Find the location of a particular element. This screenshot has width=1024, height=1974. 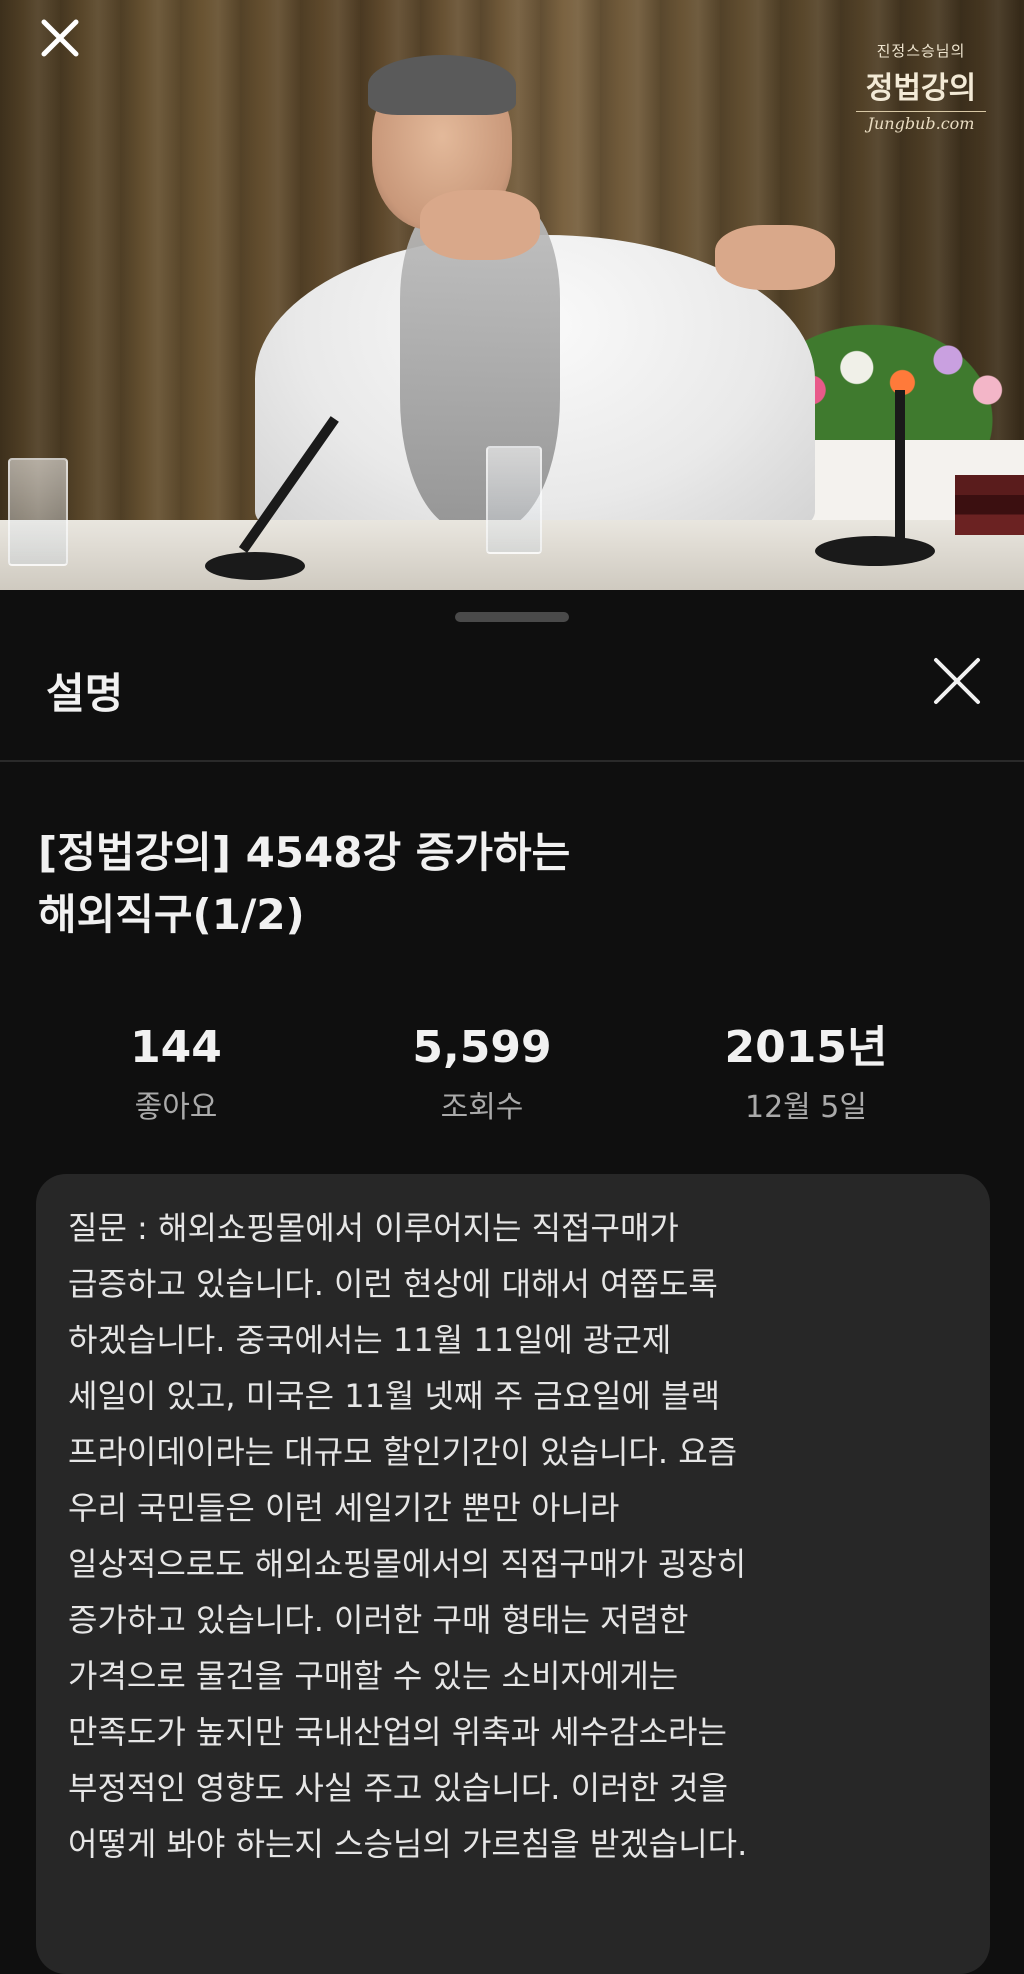

microphone-right is located at coordinates (900, 465).